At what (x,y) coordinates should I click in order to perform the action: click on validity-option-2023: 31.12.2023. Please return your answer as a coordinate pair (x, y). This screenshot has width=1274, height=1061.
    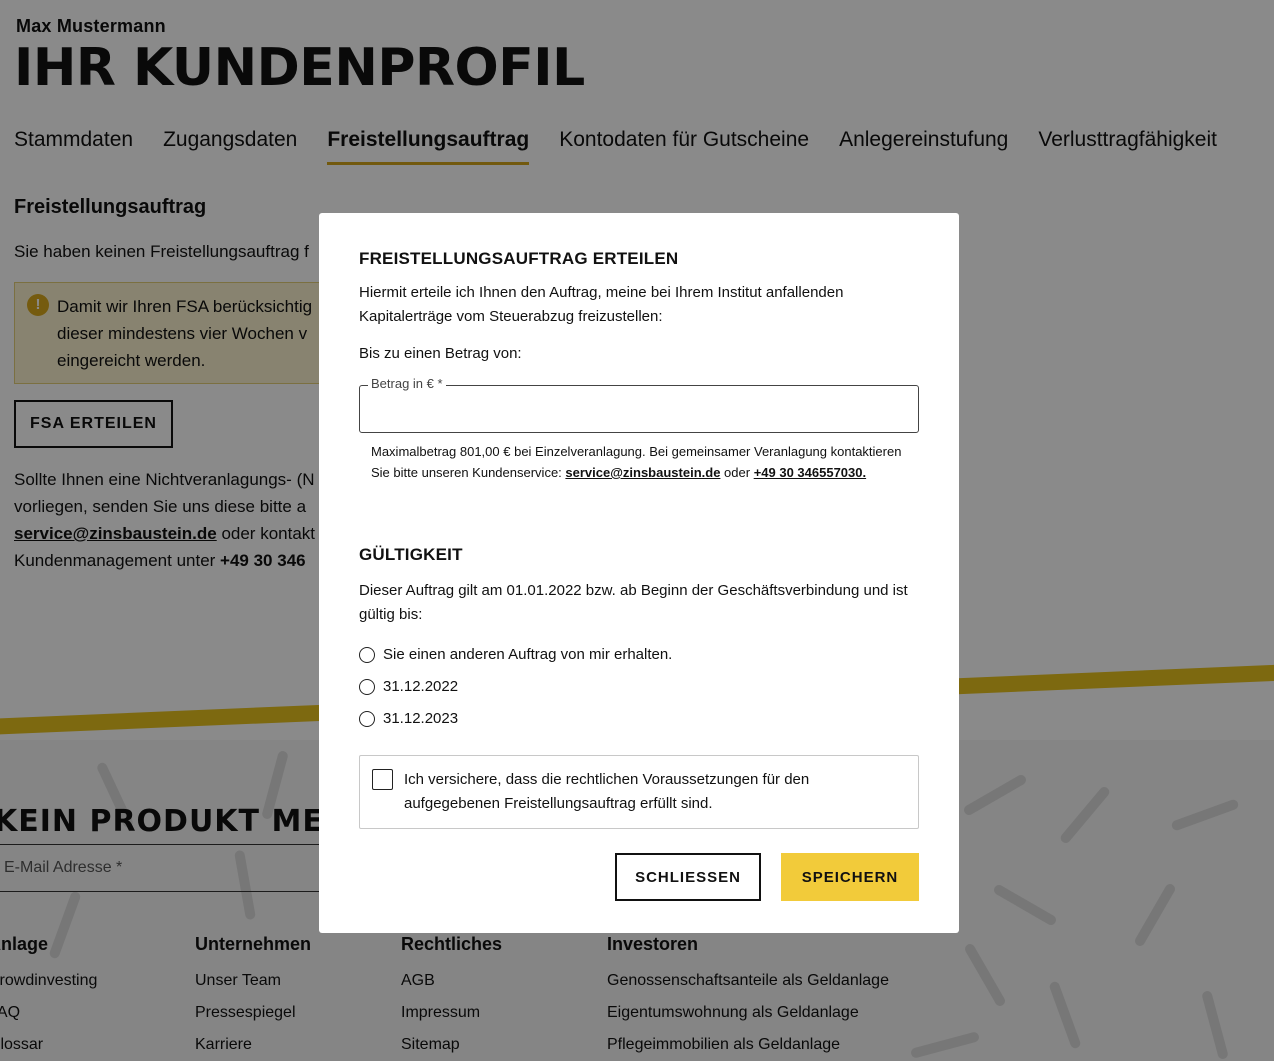
    Looking at the image, I should click on (408, 718).